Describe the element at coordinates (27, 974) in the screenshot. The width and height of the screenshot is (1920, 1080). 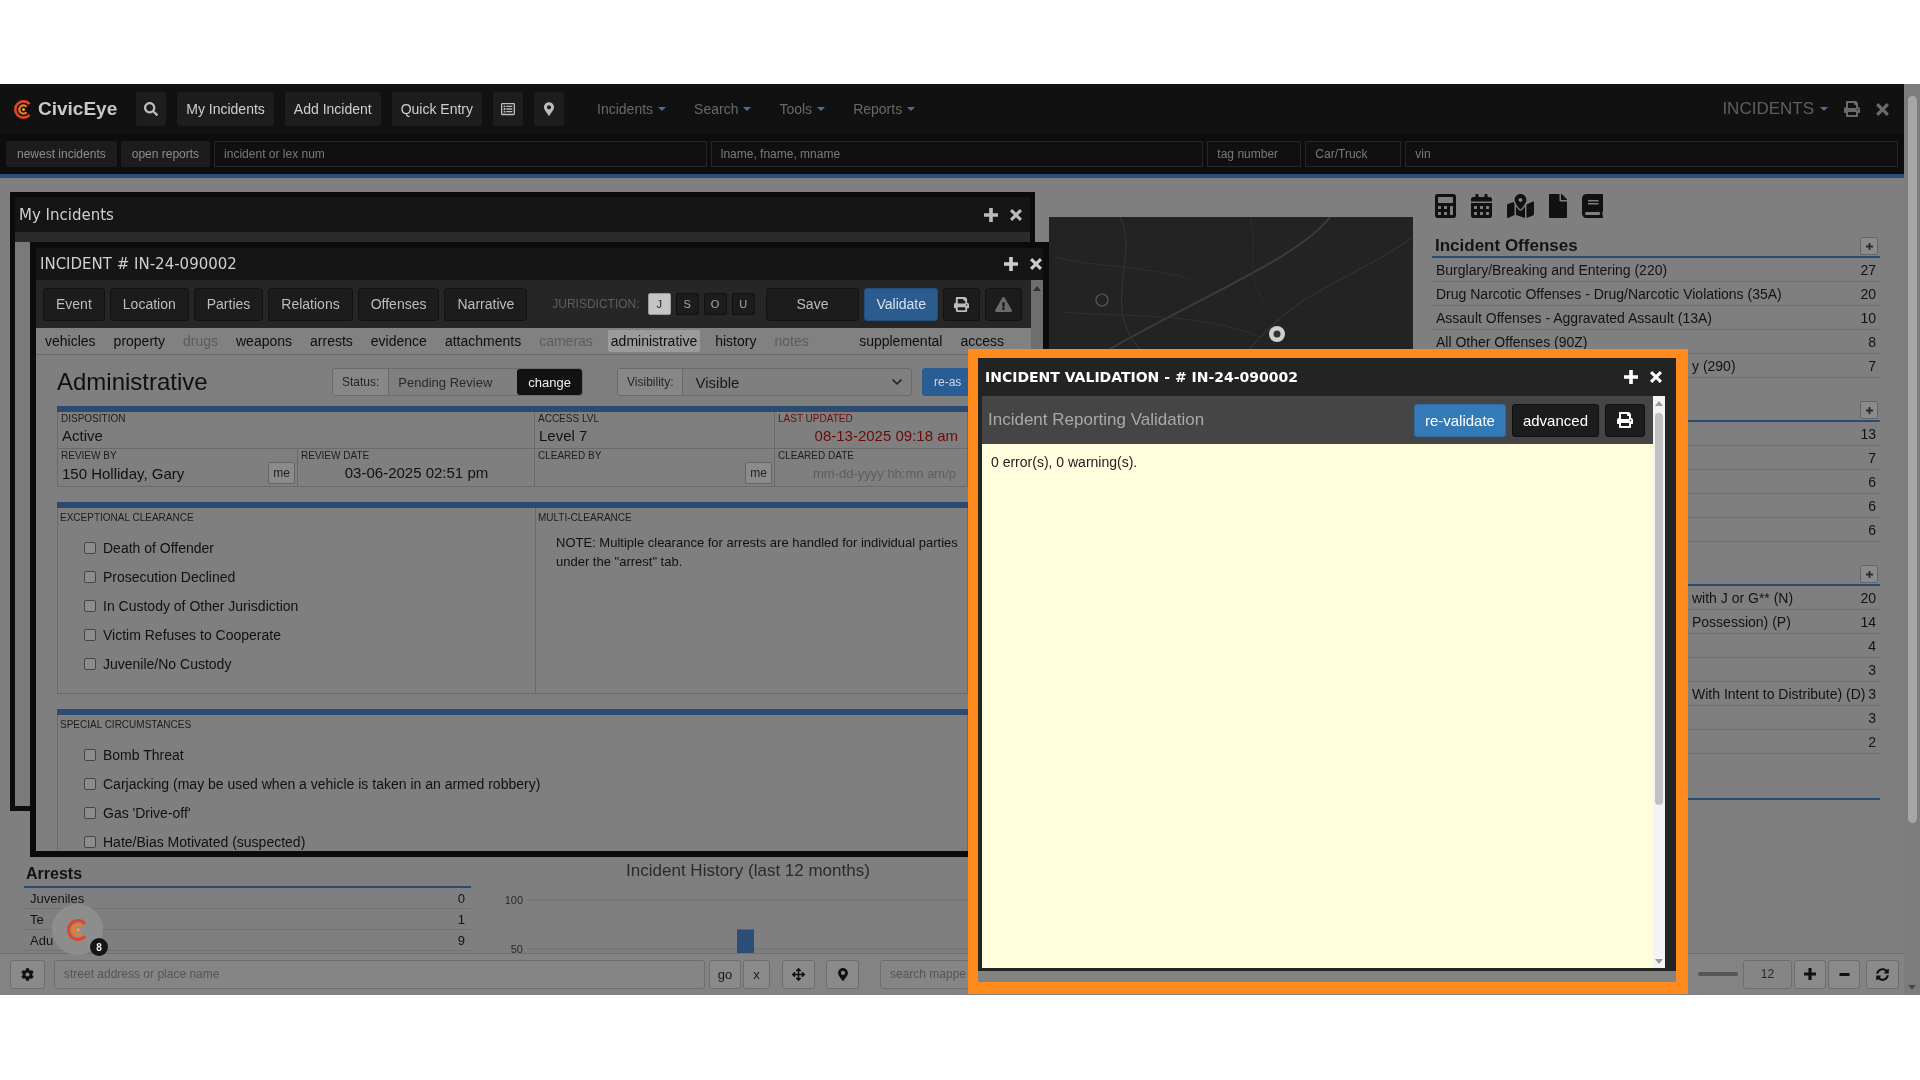
I see `settings-button` at that location.